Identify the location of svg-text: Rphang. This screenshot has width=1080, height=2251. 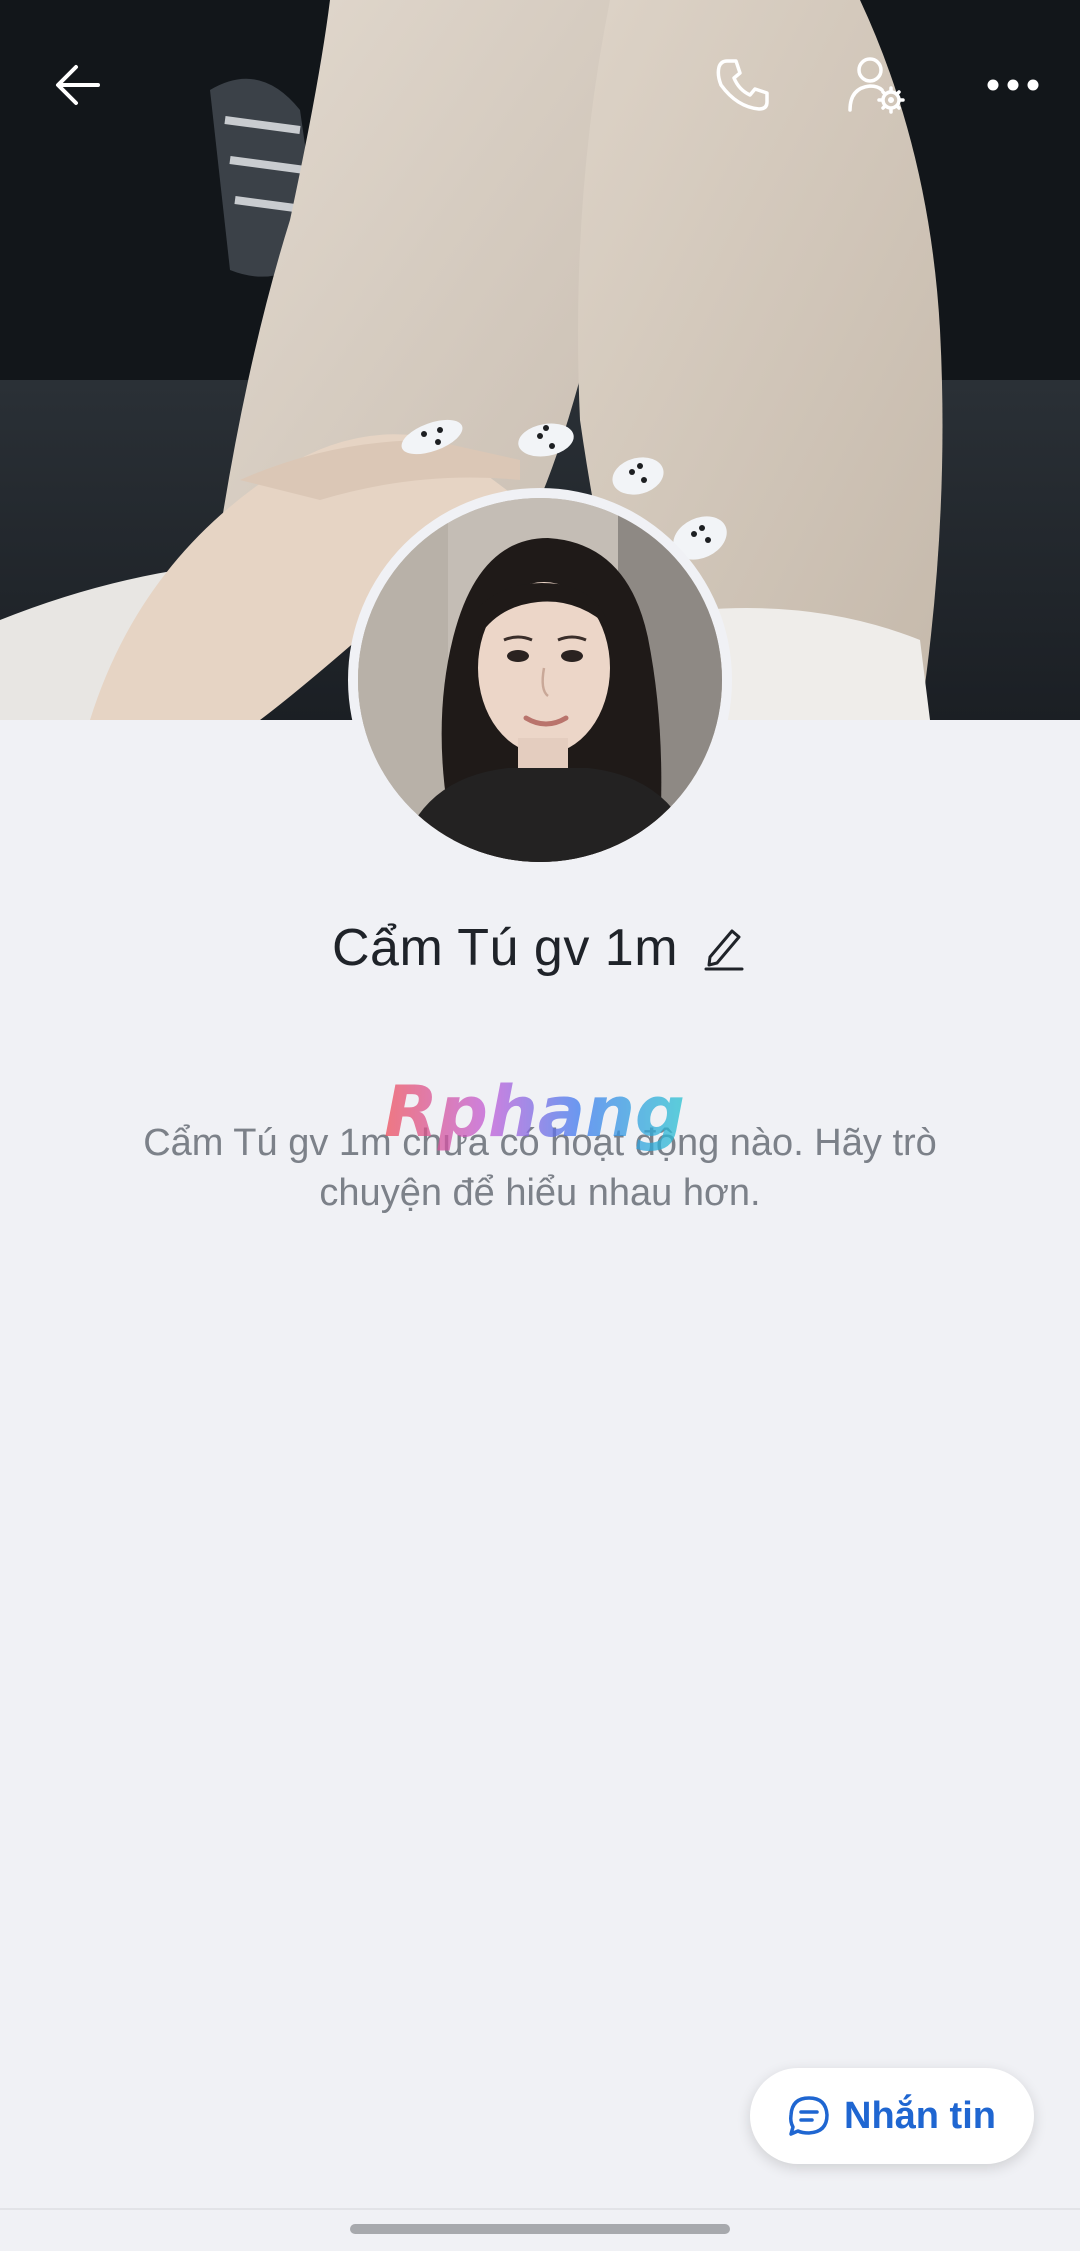
(534, 1112).